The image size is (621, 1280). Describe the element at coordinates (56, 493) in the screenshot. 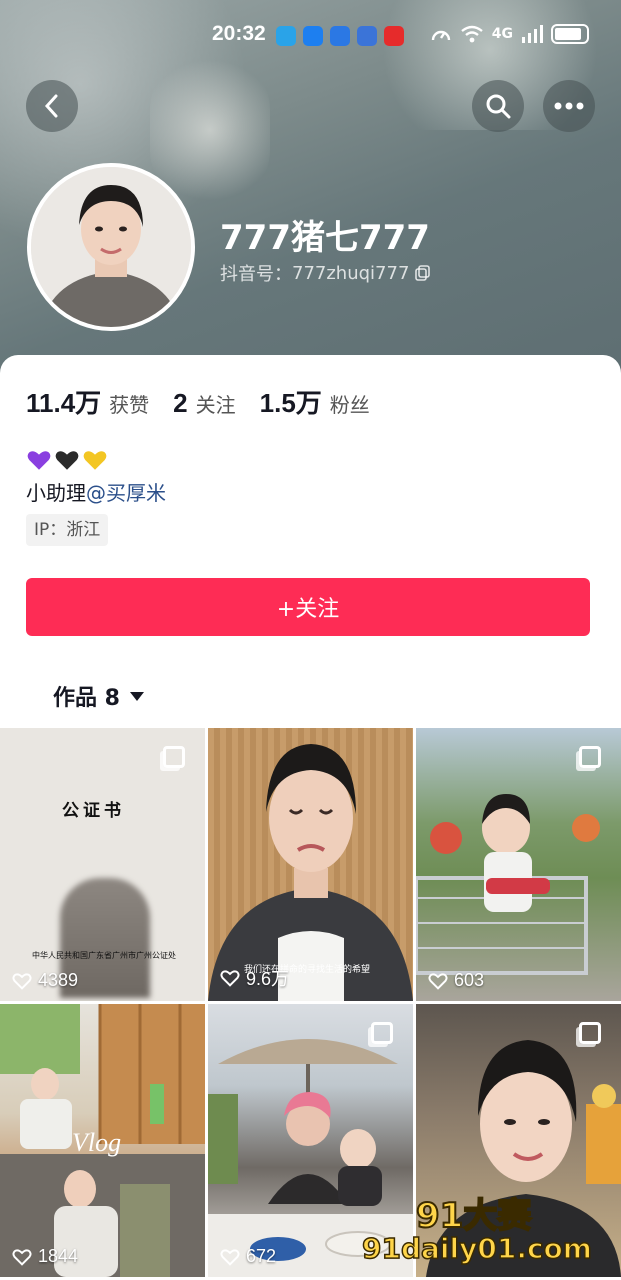

I see `bio-prefix: 小助理` at that location.